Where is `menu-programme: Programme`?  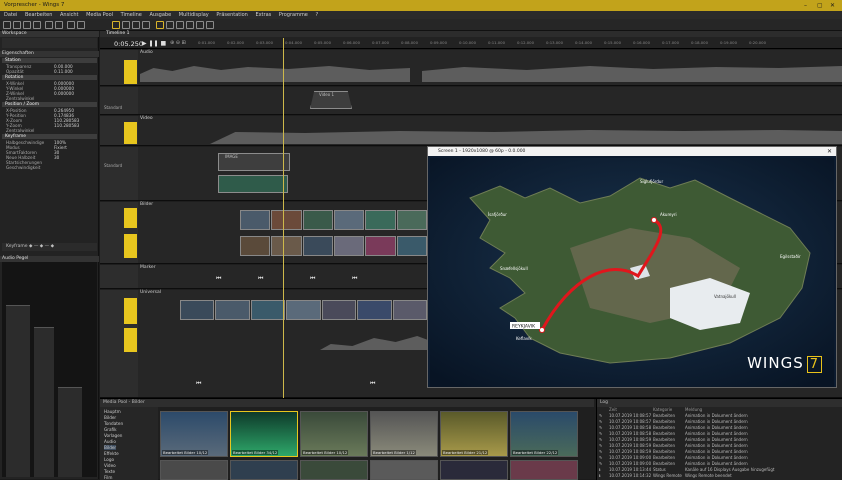 menu-programme: Programme is located at coordinates (293, 15).